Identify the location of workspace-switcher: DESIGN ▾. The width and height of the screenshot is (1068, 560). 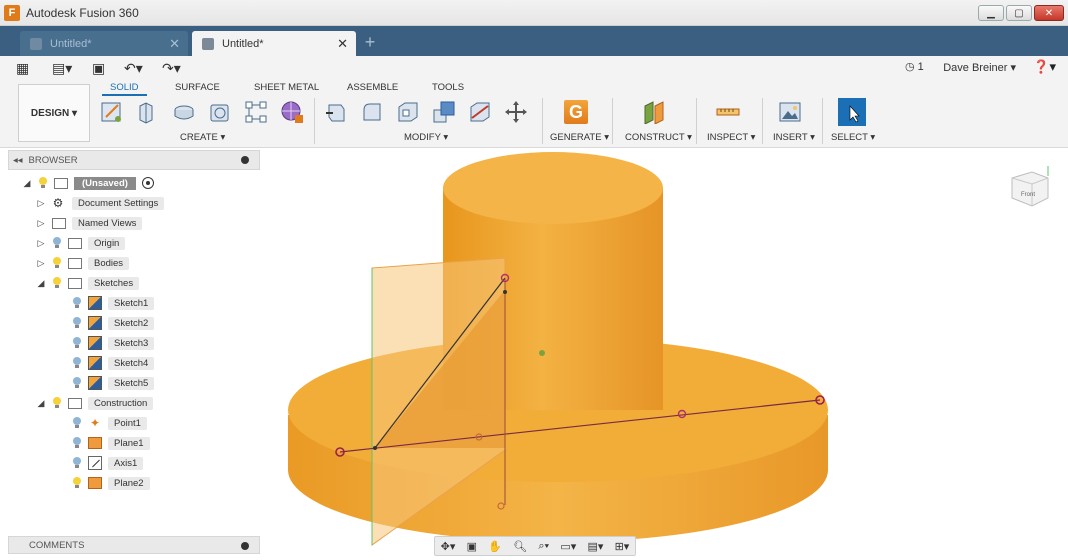
(54, 113).